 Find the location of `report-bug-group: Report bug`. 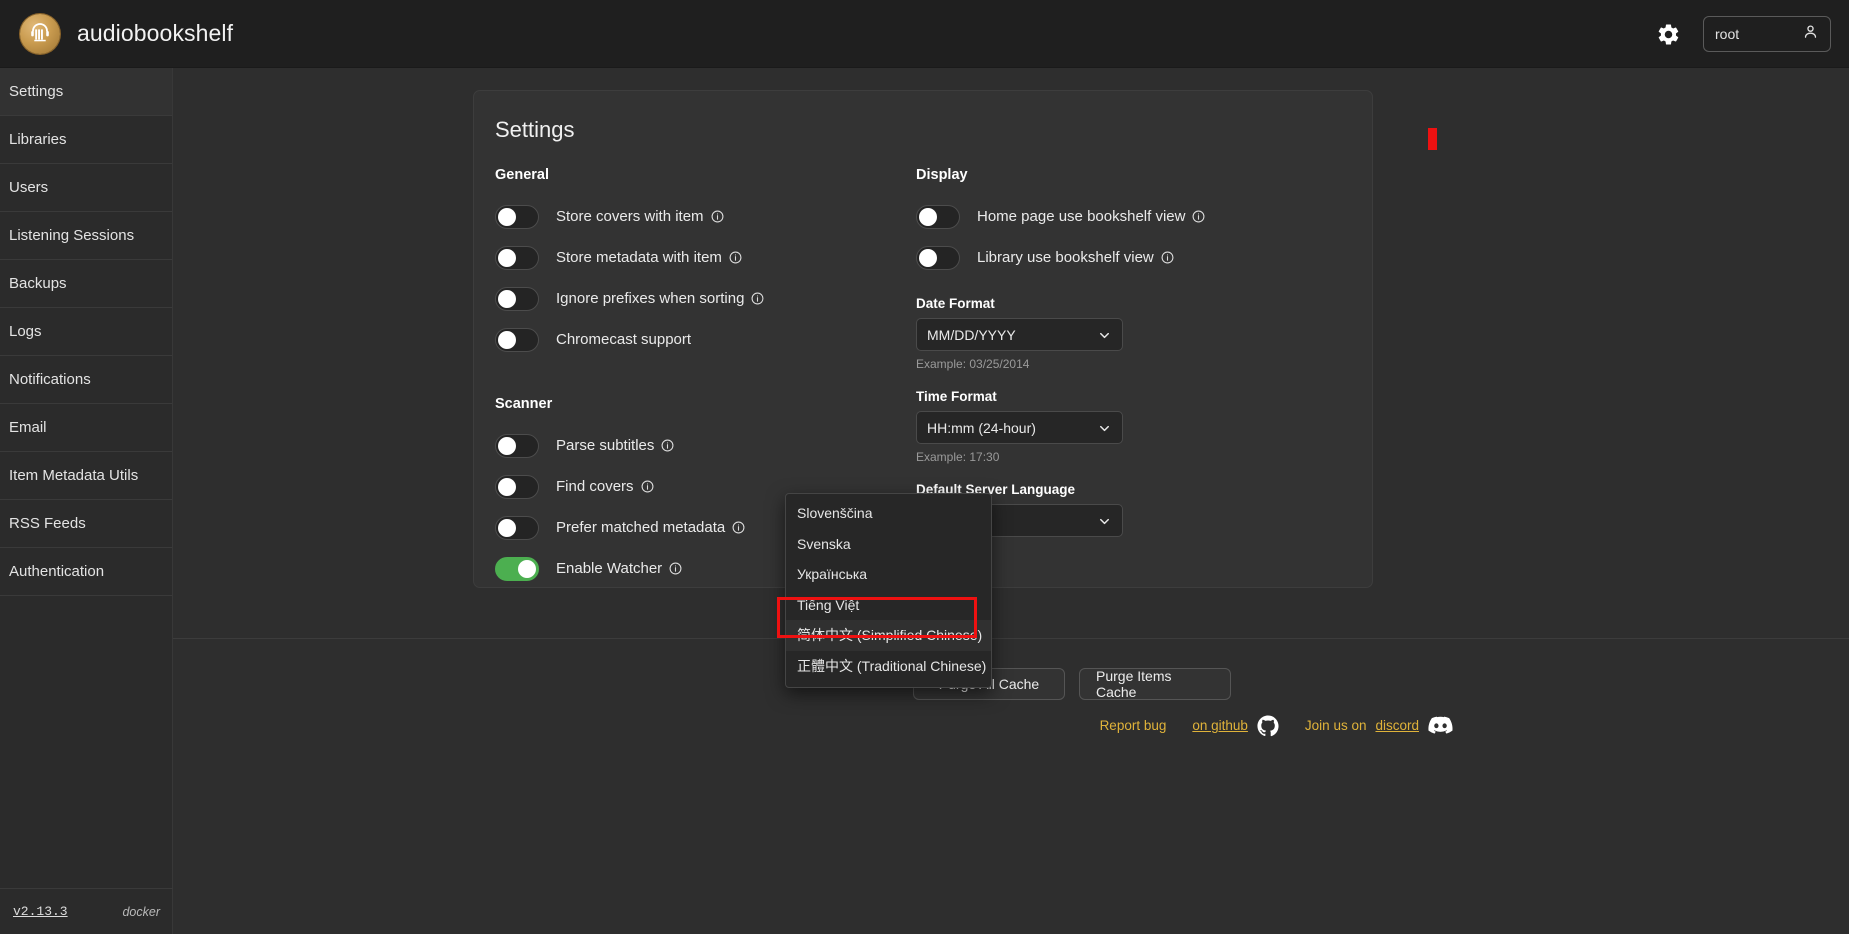

report-bug-group: Report bug is located at coordinates (1133, 725).